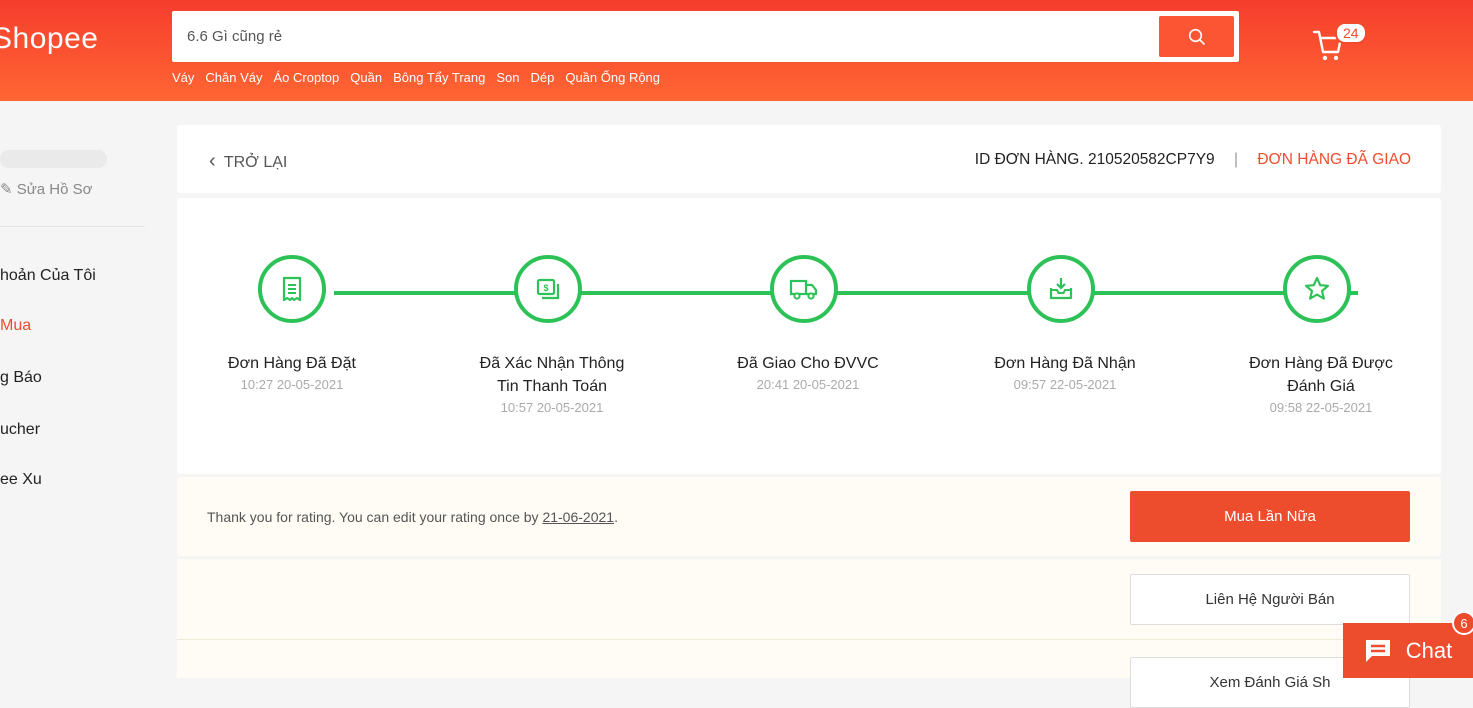 This screenshot has height=708, width=1473. I want to click on suggestion-link: Dép, so click(542, 77).